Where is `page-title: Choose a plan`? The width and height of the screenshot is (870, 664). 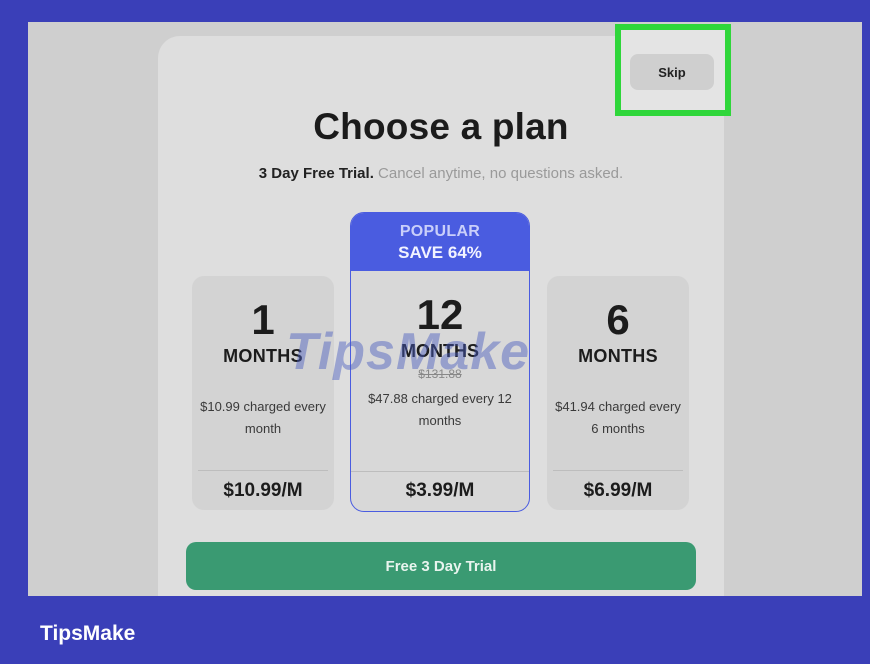 page-title: Choose a plan is located at coordinates (441, 126).